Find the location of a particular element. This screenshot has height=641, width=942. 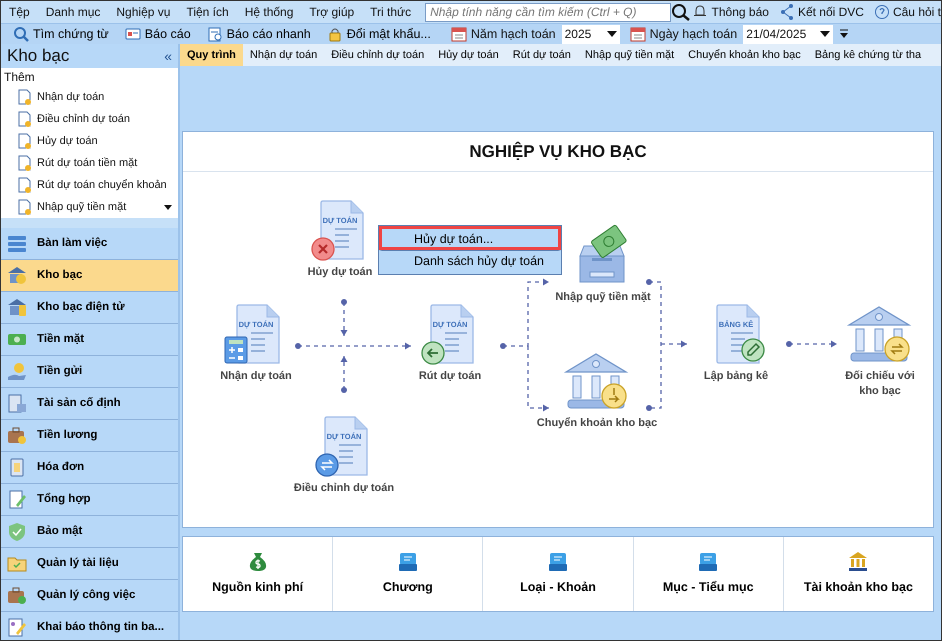

field-label: Ngày hạch toán is located at coordinates (694, 34).